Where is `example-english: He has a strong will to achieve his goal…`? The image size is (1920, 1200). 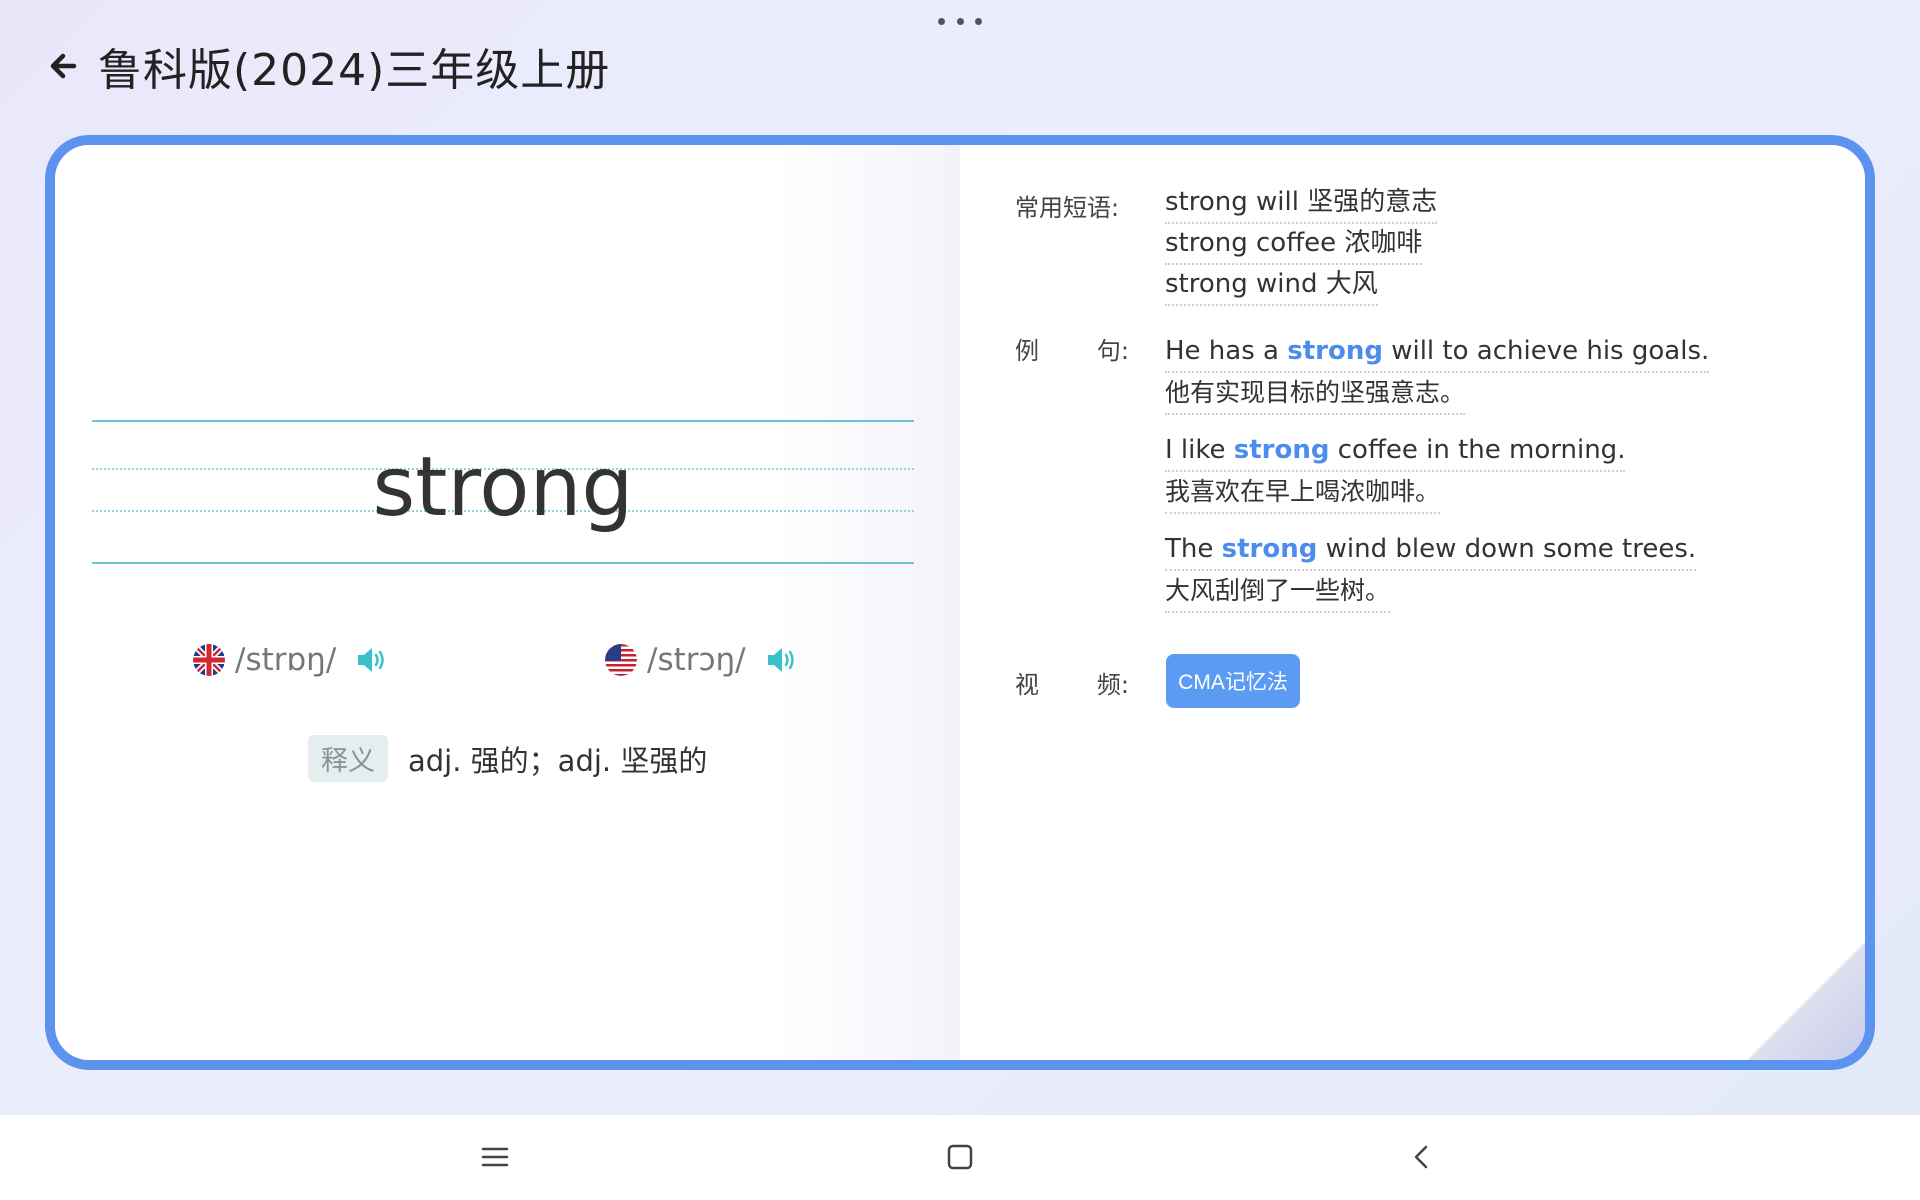
example-english: He has a strong will to achieve his goal… is located at coordinates (1437, 352).